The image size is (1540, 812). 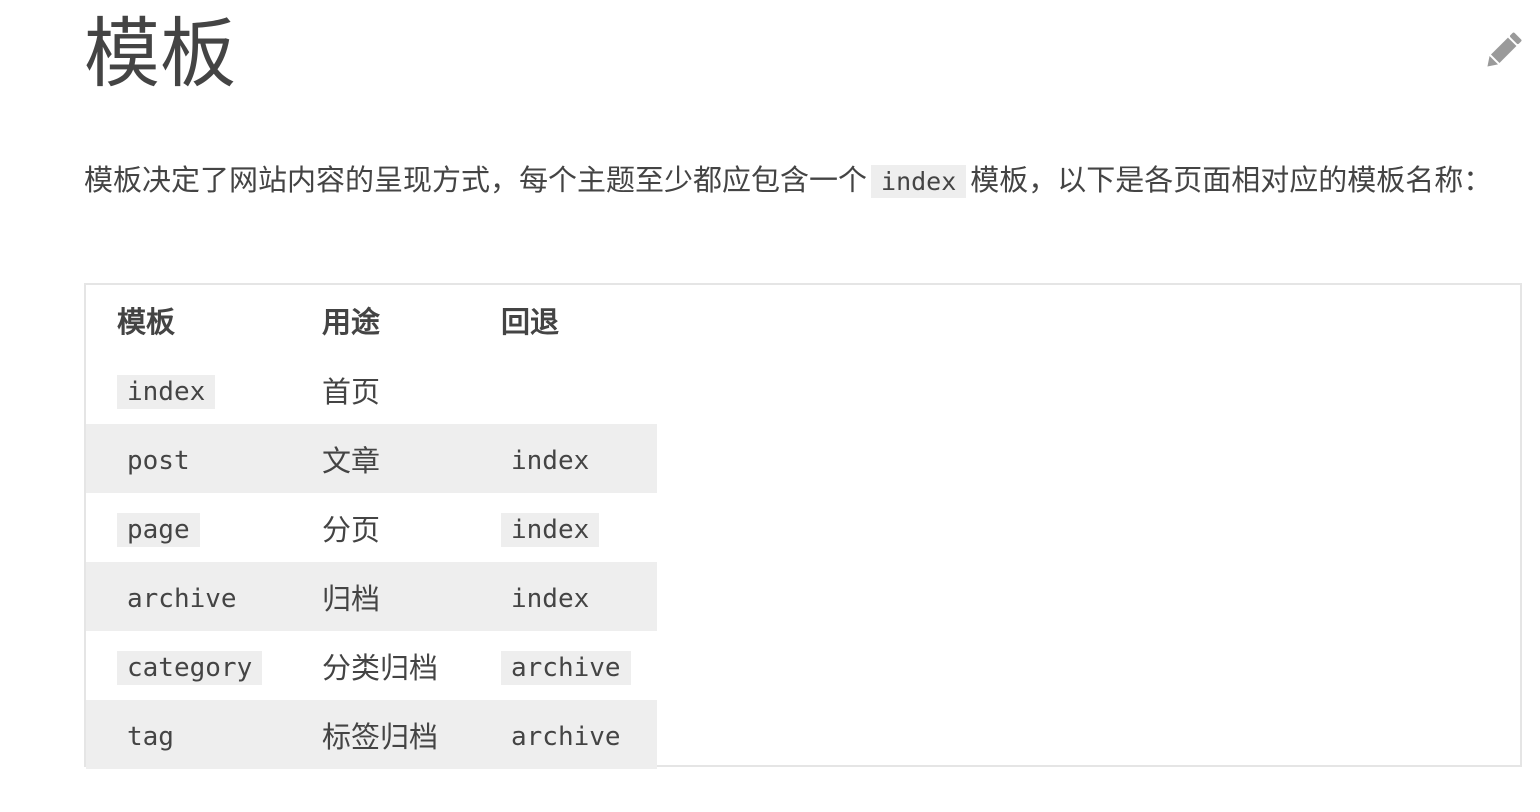 I want to click on inline-code-index: index, so click(x=919, y=181).